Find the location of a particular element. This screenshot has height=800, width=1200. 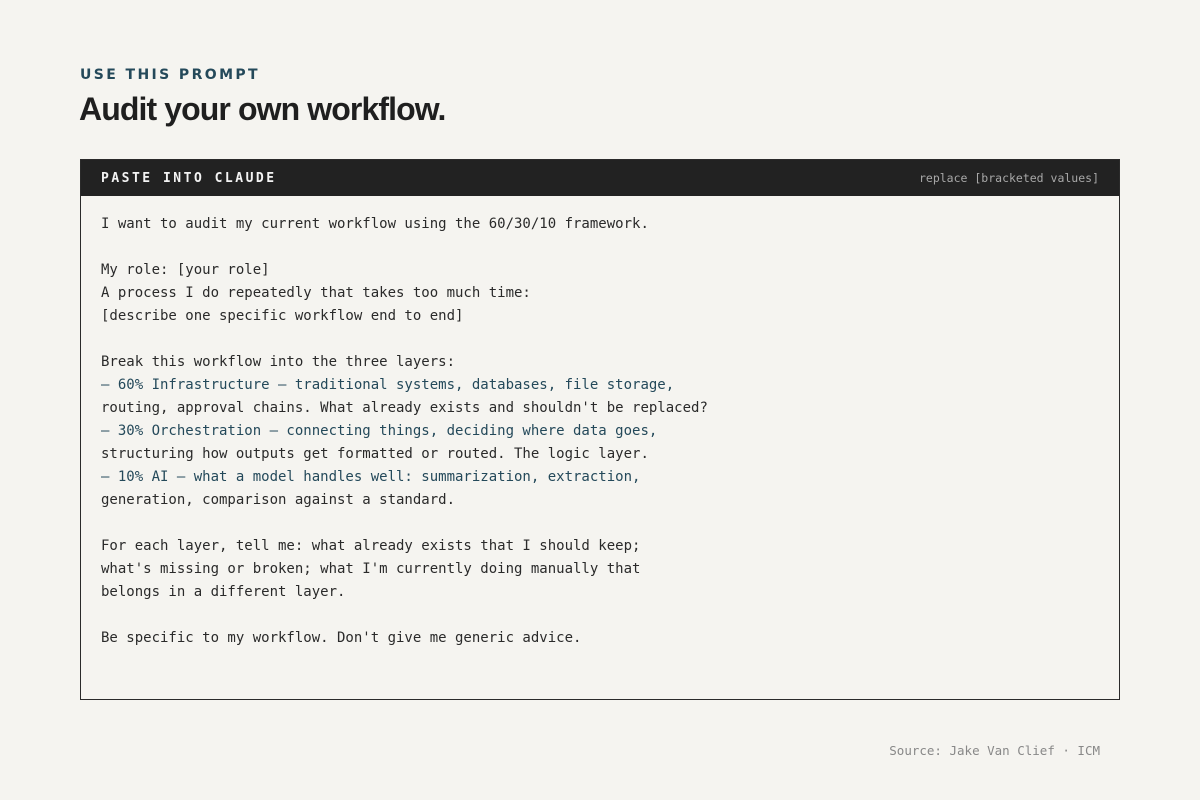

prompt-line: My role: [your role] is located at coordinates (185, 270).